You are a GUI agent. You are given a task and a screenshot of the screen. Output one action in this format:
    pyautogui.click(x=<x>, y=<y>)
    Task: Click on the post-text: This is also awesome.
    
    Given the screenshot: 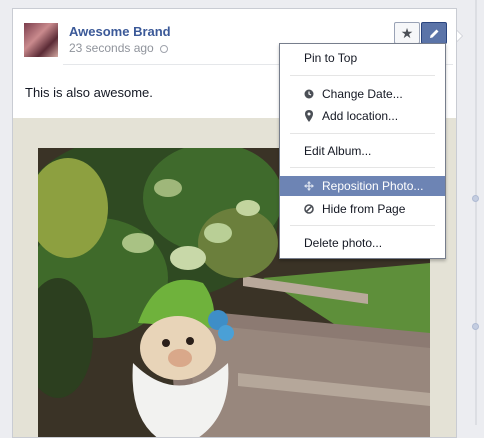 What is the action you would take?
    pyautogui.click(x=89, y=92)
    